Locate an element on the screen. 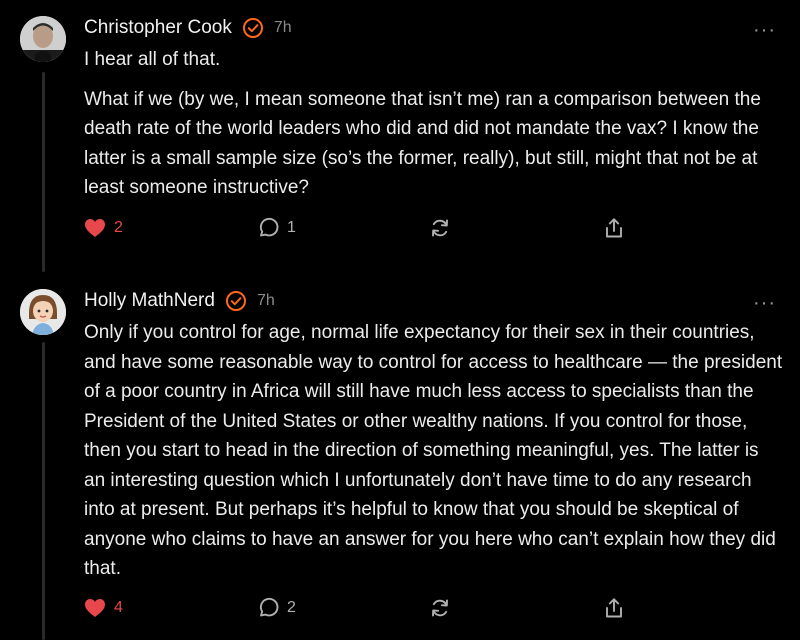 The width and height of the screenshot is (800, 640). like-count: 4 is located at coordinates (118, 607).